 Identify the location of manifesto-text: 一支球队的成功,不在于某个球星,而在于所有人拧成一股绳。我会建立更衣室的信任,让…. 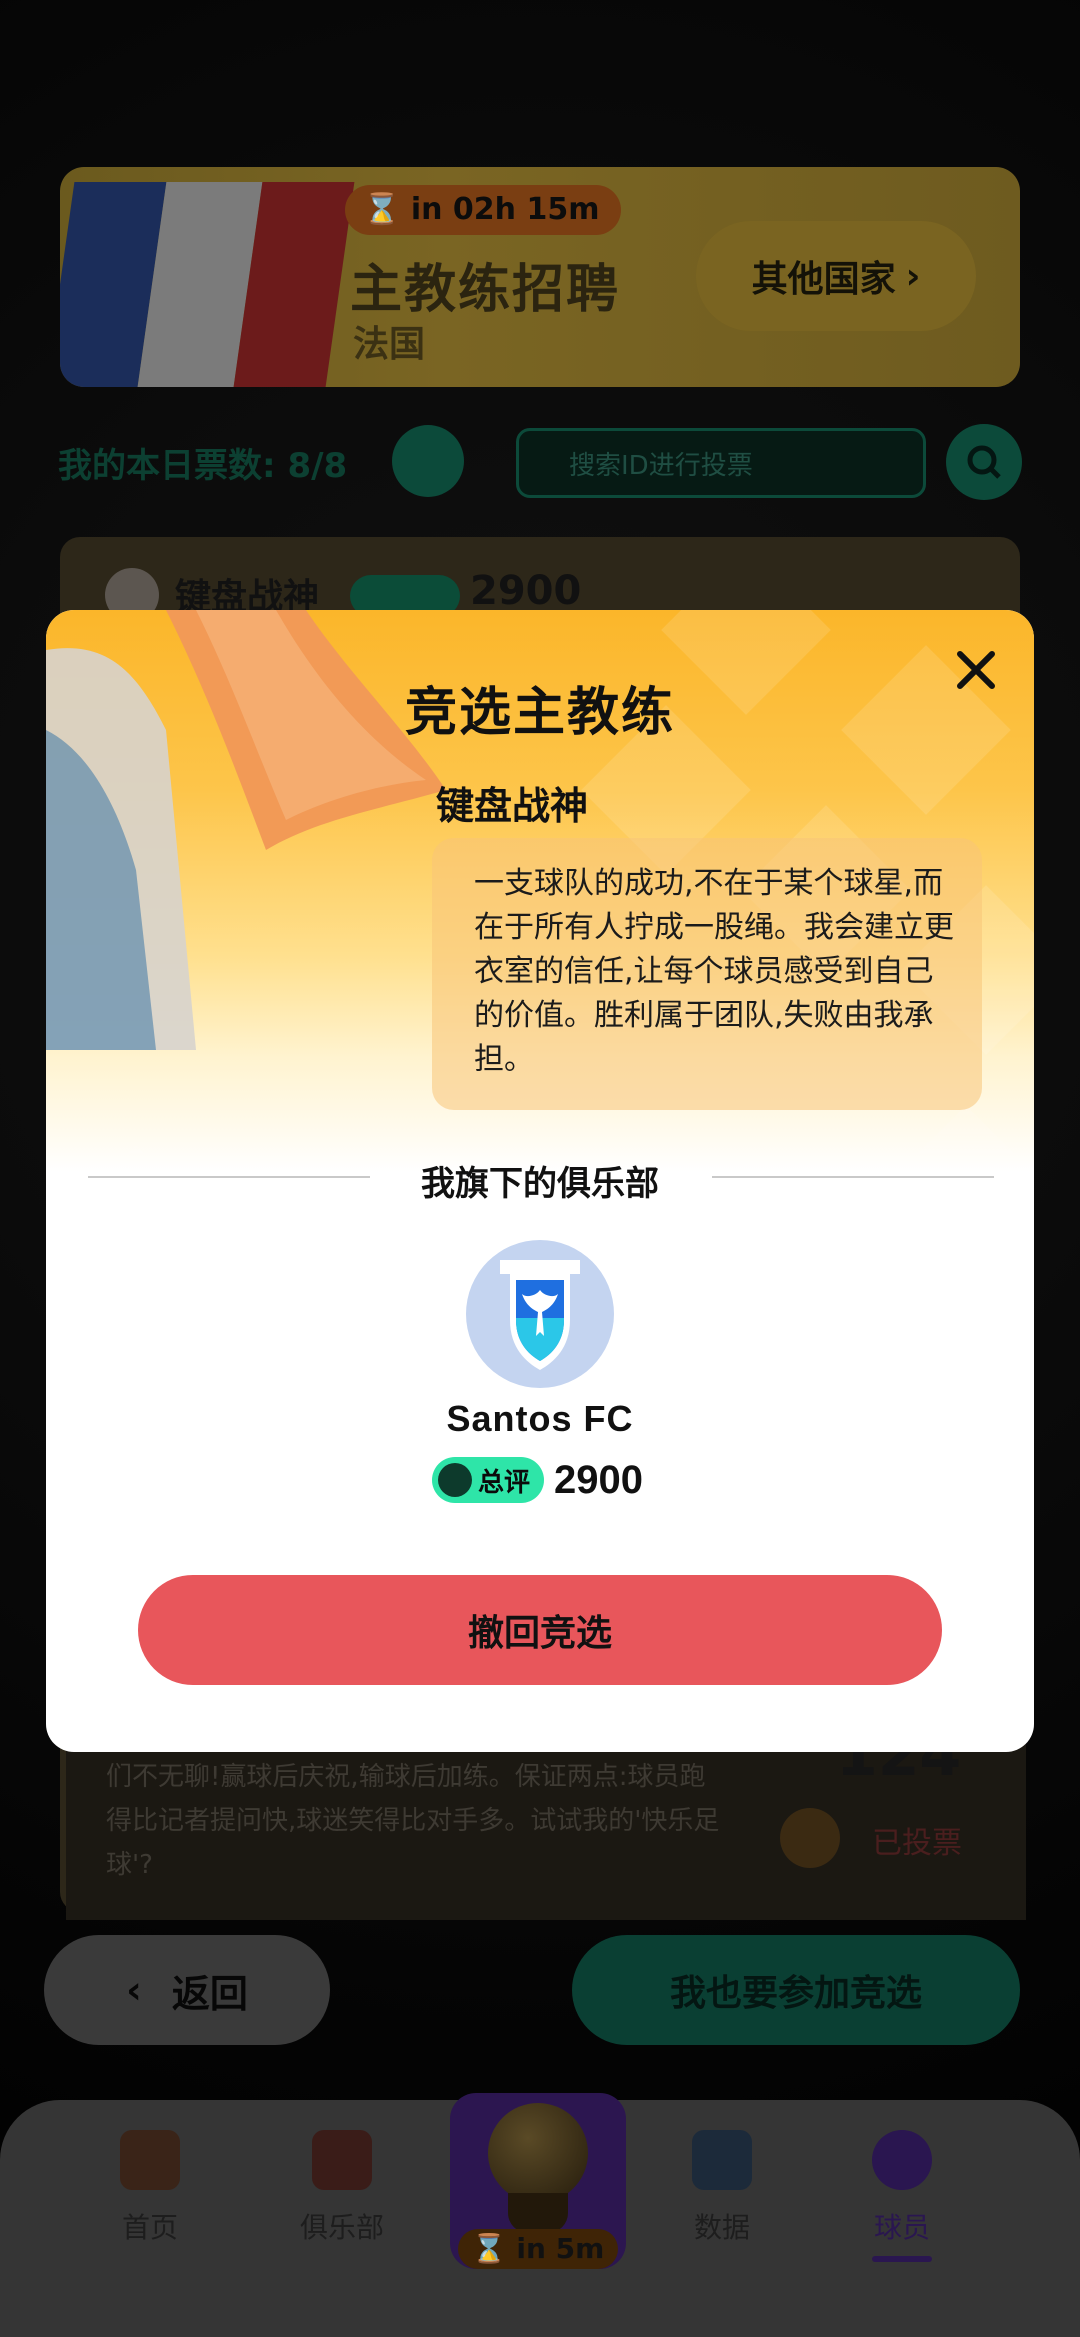
(714, 971).